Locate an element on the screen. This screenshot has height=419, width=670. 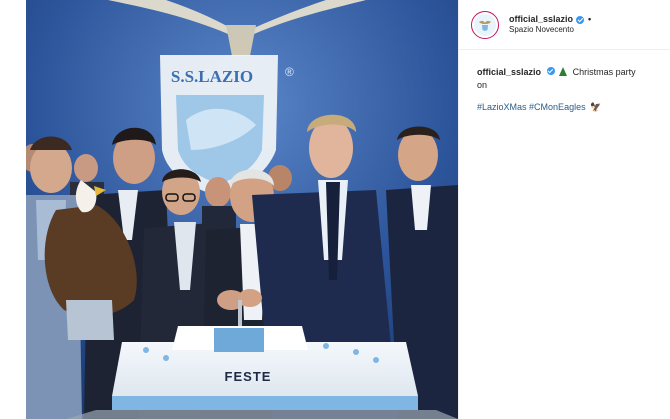
username-row: official_sslazio • is located at coordinates (550, 19).